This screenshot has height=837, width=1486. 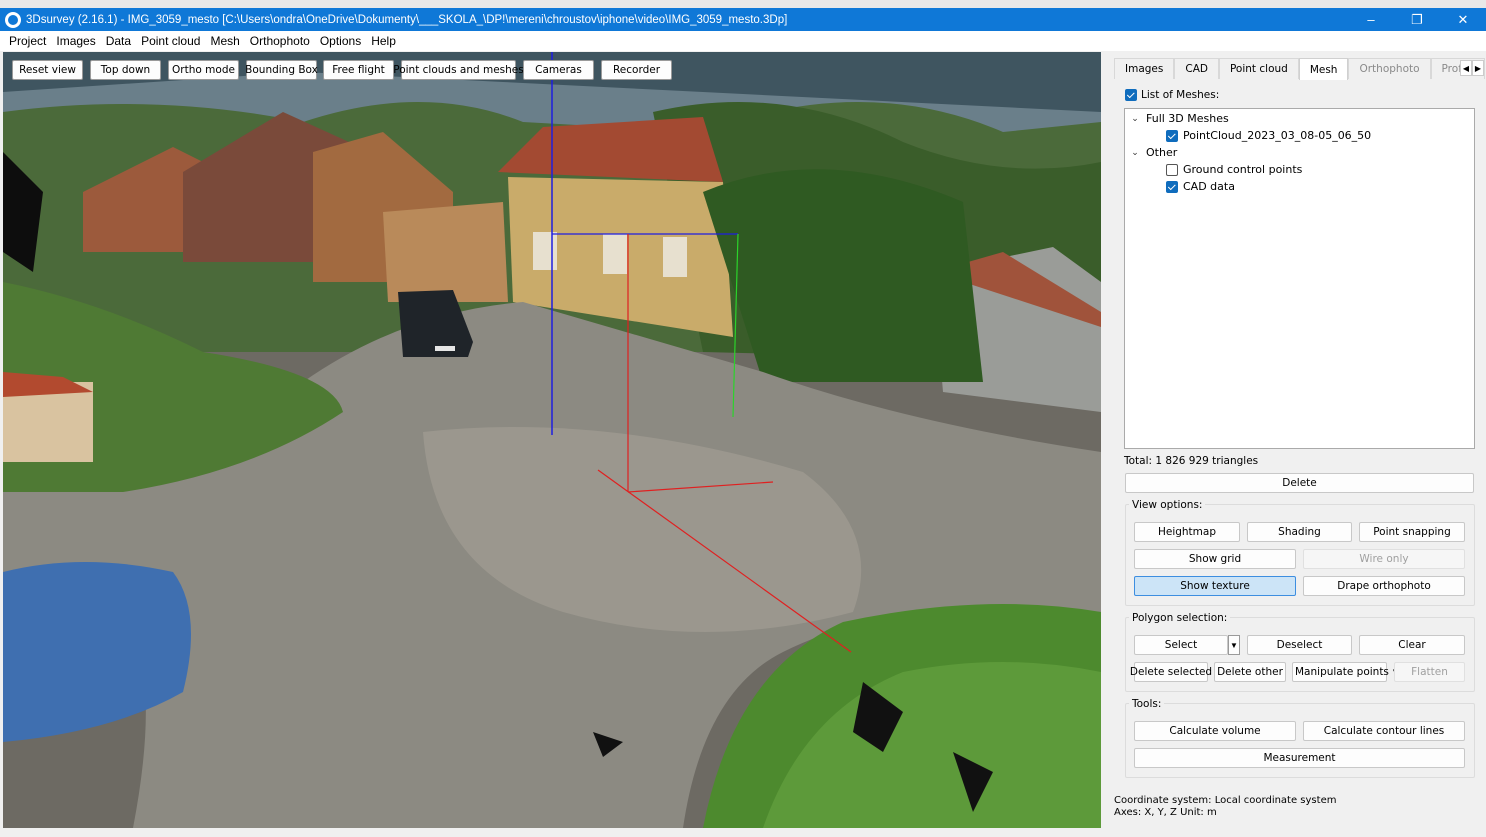 I want to click on delete-selected-button: Delete selected, so click(x=1171, y=672).